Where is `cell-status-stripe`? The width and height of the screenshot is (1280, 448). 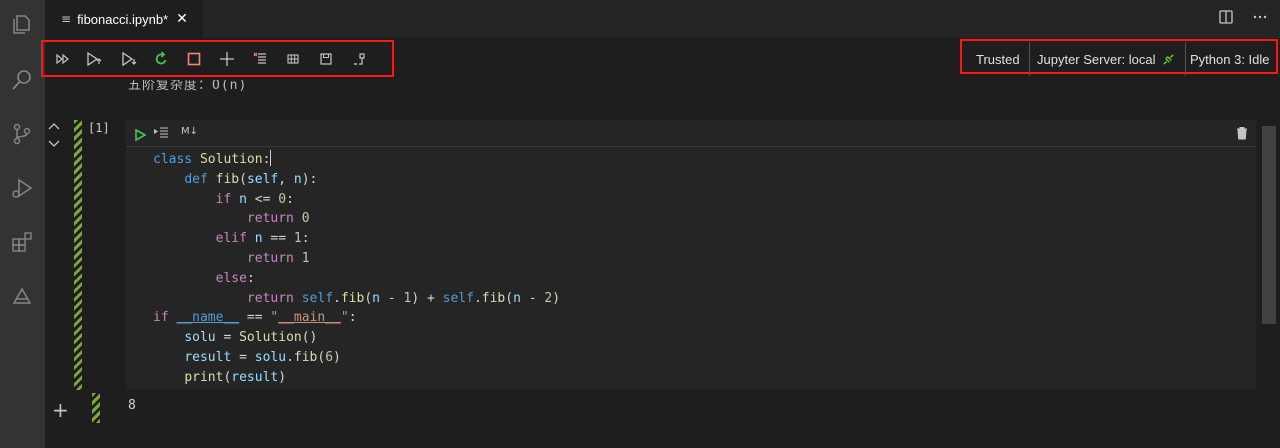 cell-status-stripe is located at coordinates (78, 255).